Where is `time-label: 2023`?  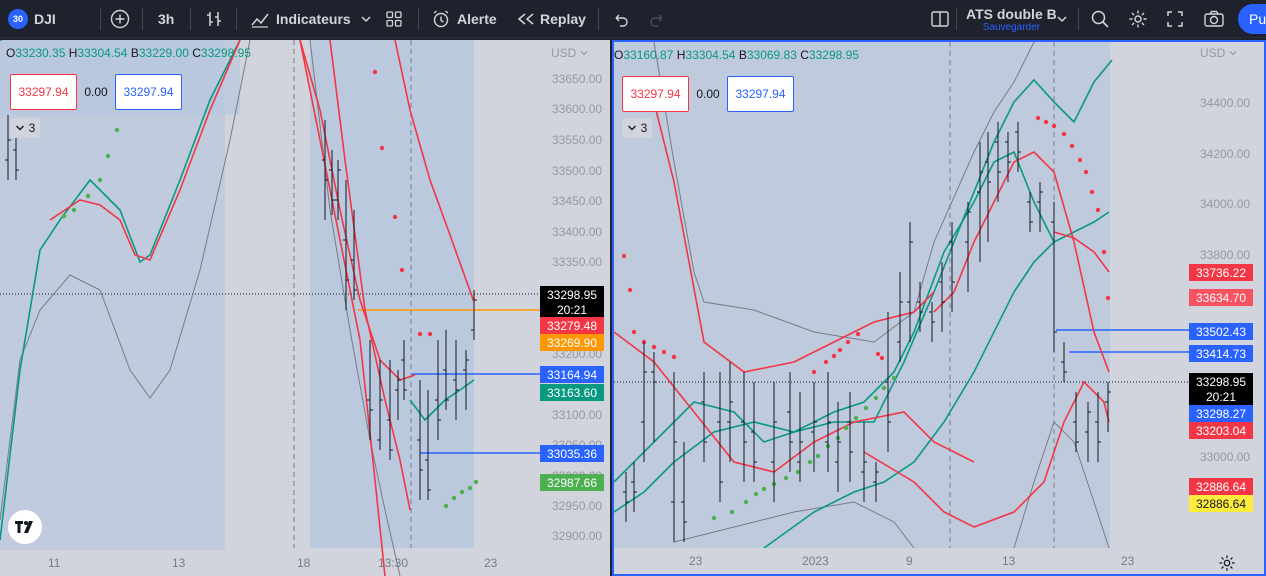 time-label: 2023 is located at coordinates (815, 561).